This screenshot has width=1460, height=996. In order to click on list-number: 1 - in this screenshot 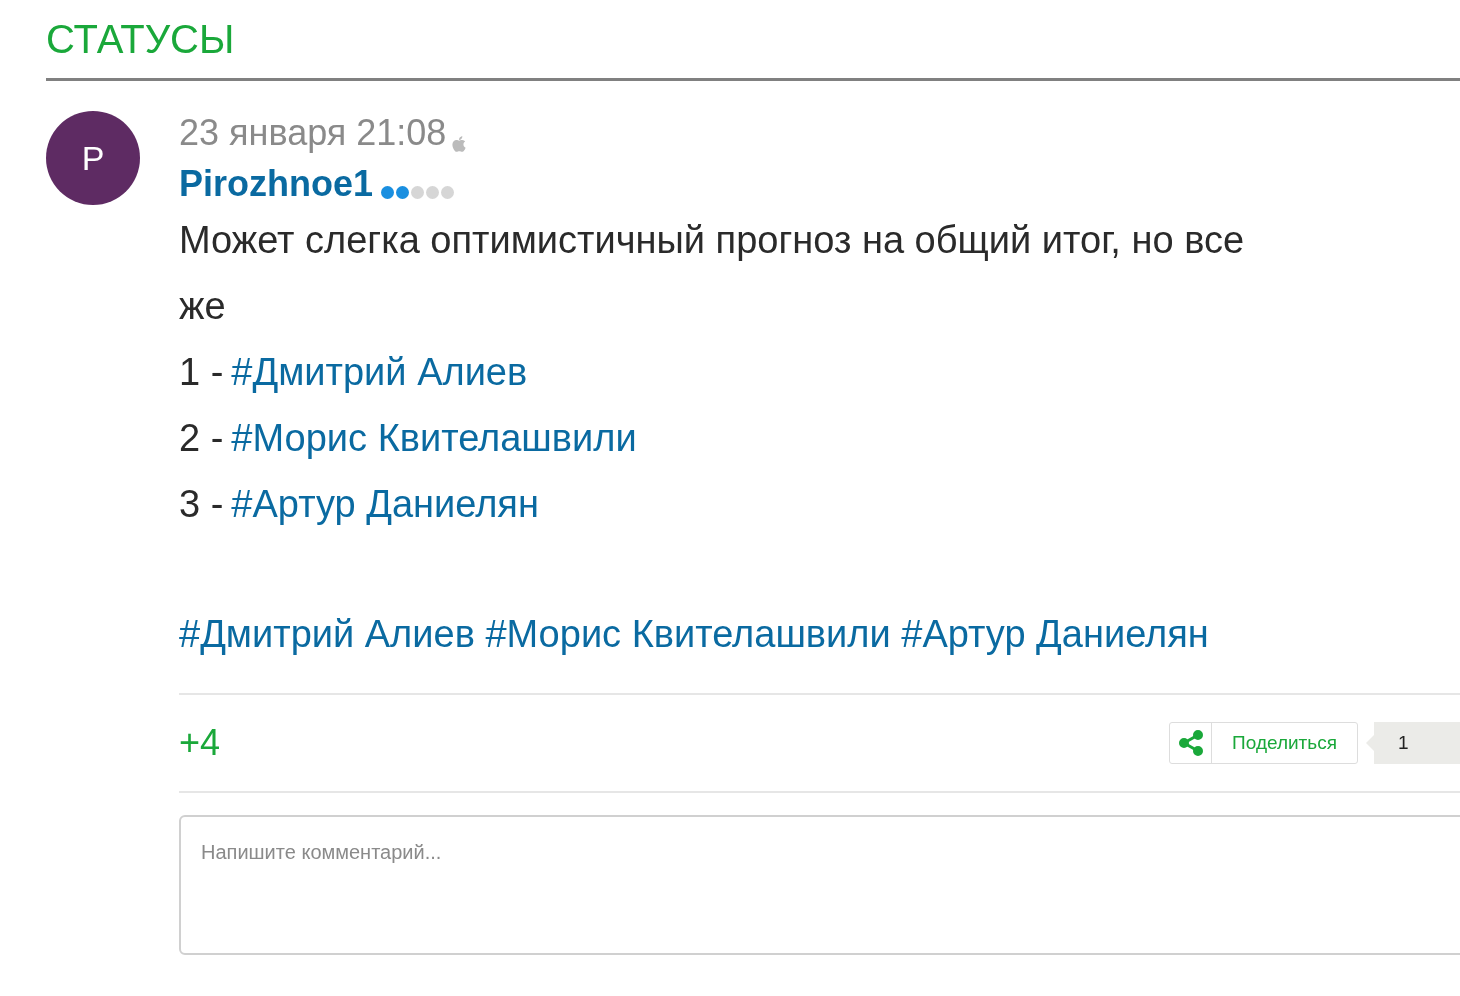, I will do `click(201, 372)`.